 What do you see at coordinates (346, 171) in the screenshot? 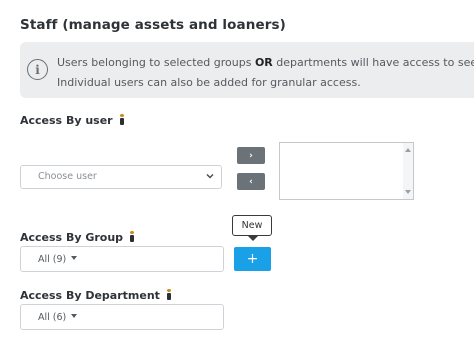
I see `selected-users-list` at bounding box center [346, 171].